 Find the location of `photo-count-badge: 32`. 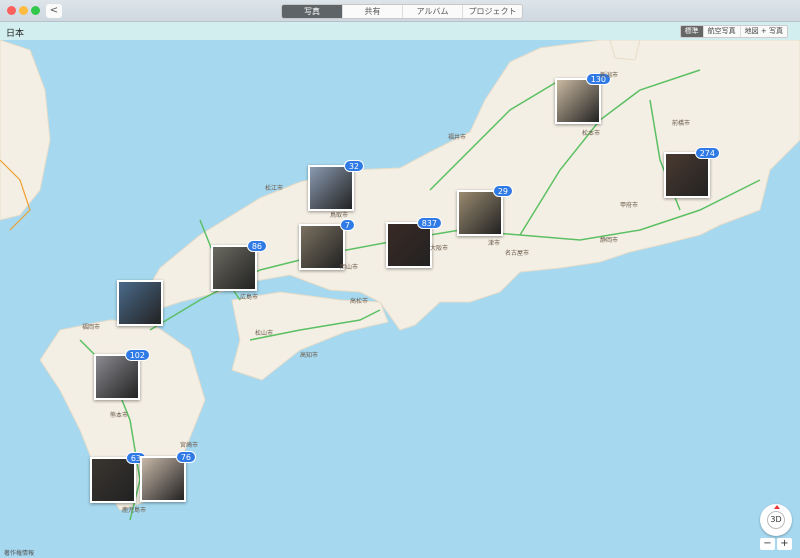

photo-count-badge: 32 is located at coordinates (353, 166).